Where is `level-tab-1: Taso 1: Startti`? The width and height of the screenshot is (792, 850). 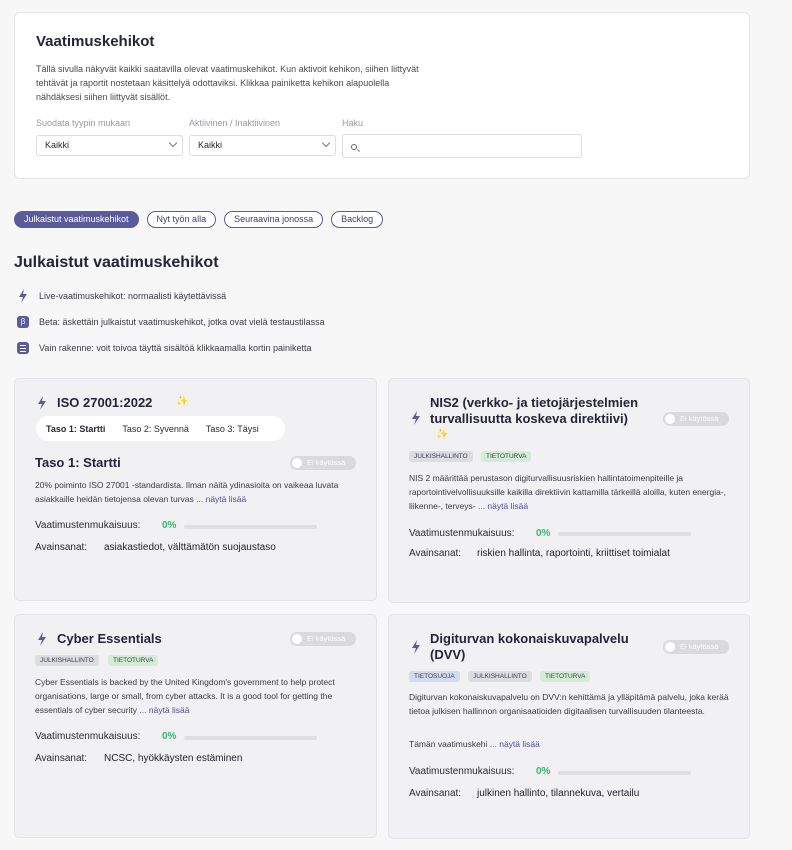
level-tab-1: Taso 1: Startti is located at coordinates (75, 429).